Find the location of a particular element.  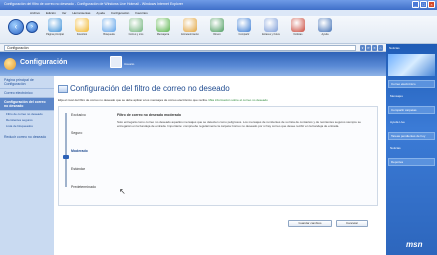

slider-track is located at coordinates (66, 150).